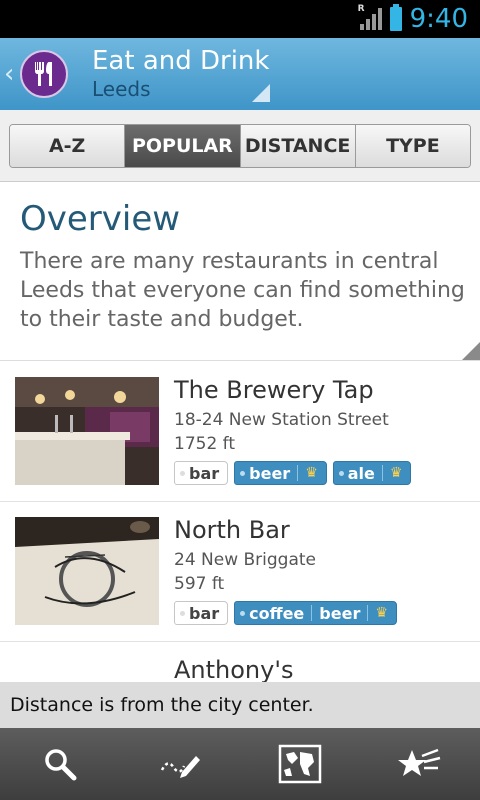  I want to click on favorites-button, so click(420, 764).